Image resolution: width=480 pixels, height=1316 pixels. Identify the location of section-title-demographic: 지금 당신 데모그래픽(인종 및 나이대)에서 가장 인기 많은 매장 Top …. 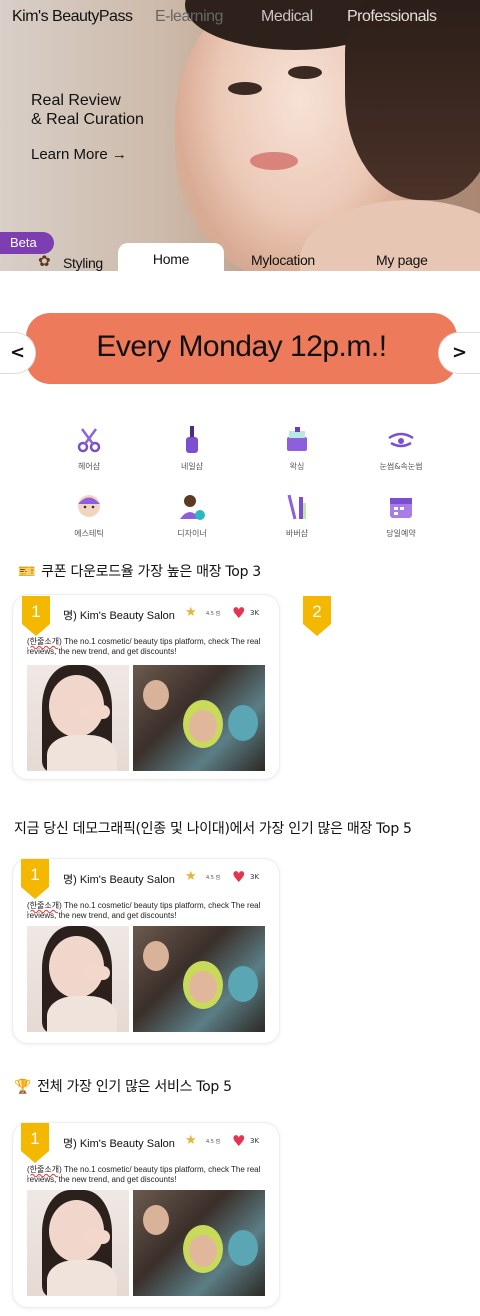
(213, 829).